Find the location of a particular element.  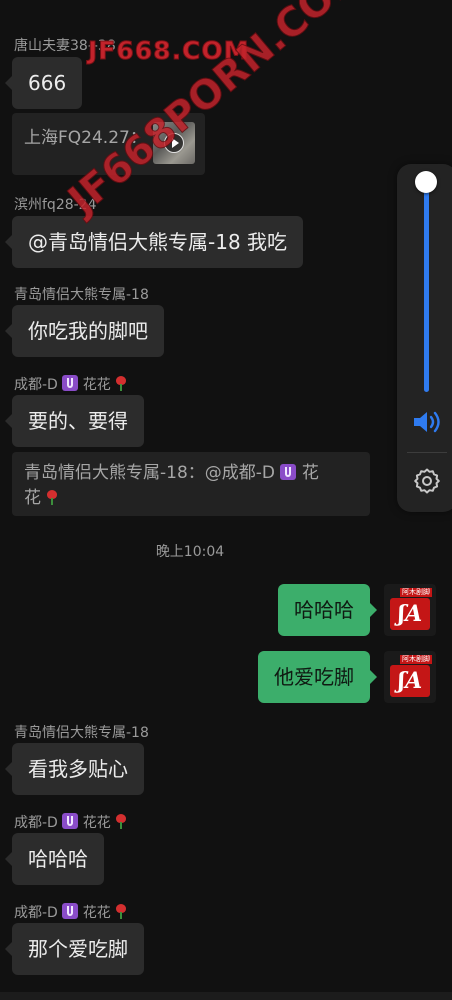

quoted-message: 青岛情侣大熊专属-18：@成都-D 花 花 is located at coordinates (191, 484).